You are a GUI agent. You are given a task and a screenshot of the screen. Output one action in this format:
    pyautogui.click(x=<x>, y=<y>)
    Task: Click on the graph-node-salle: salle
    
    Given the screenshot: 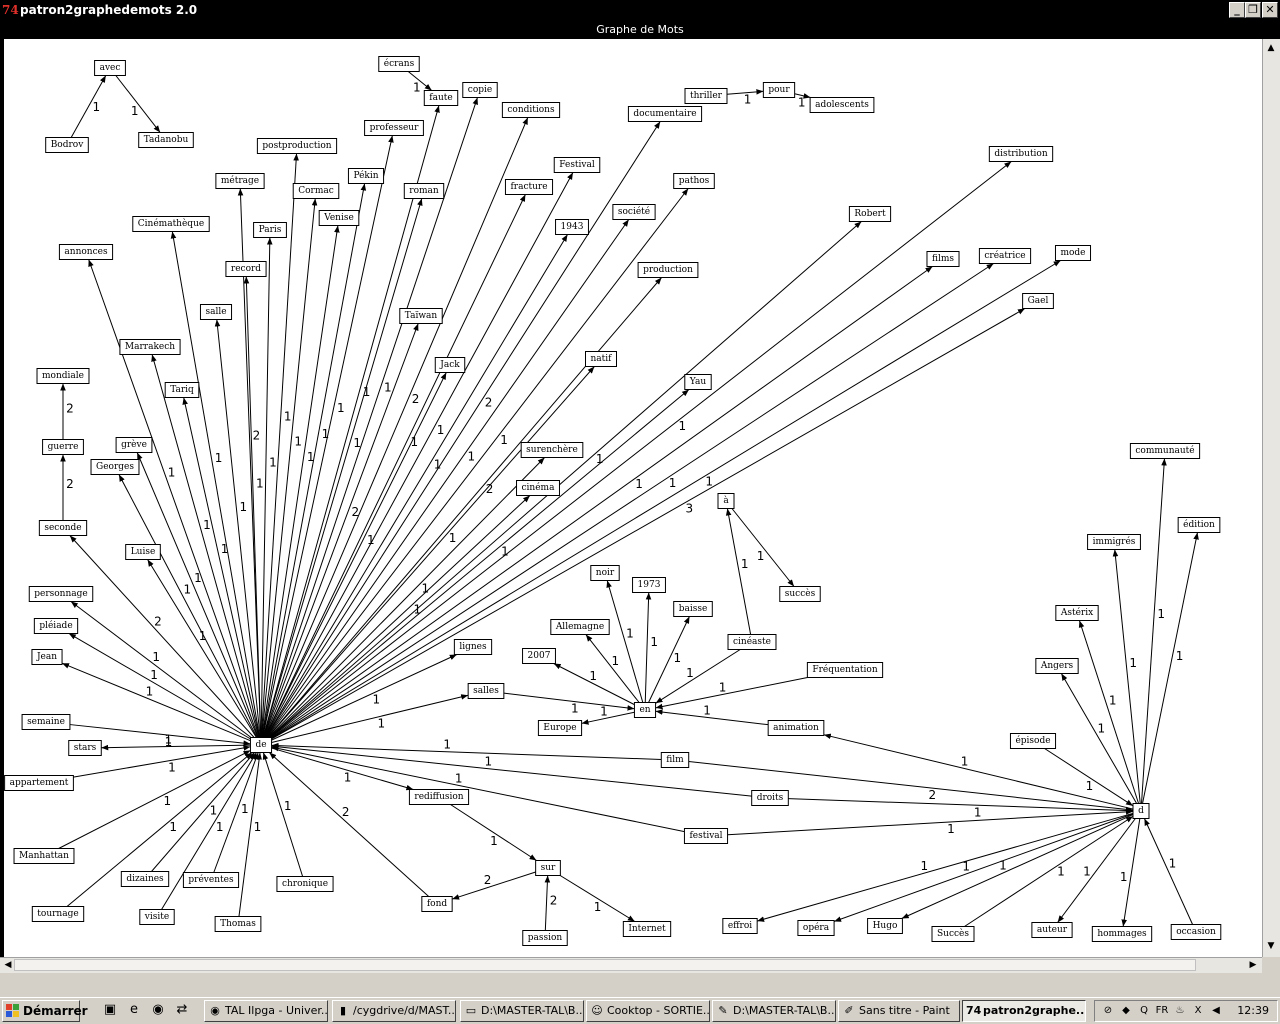 What is the action you would take?
    pyautogui.click(x=216, y=312)
    